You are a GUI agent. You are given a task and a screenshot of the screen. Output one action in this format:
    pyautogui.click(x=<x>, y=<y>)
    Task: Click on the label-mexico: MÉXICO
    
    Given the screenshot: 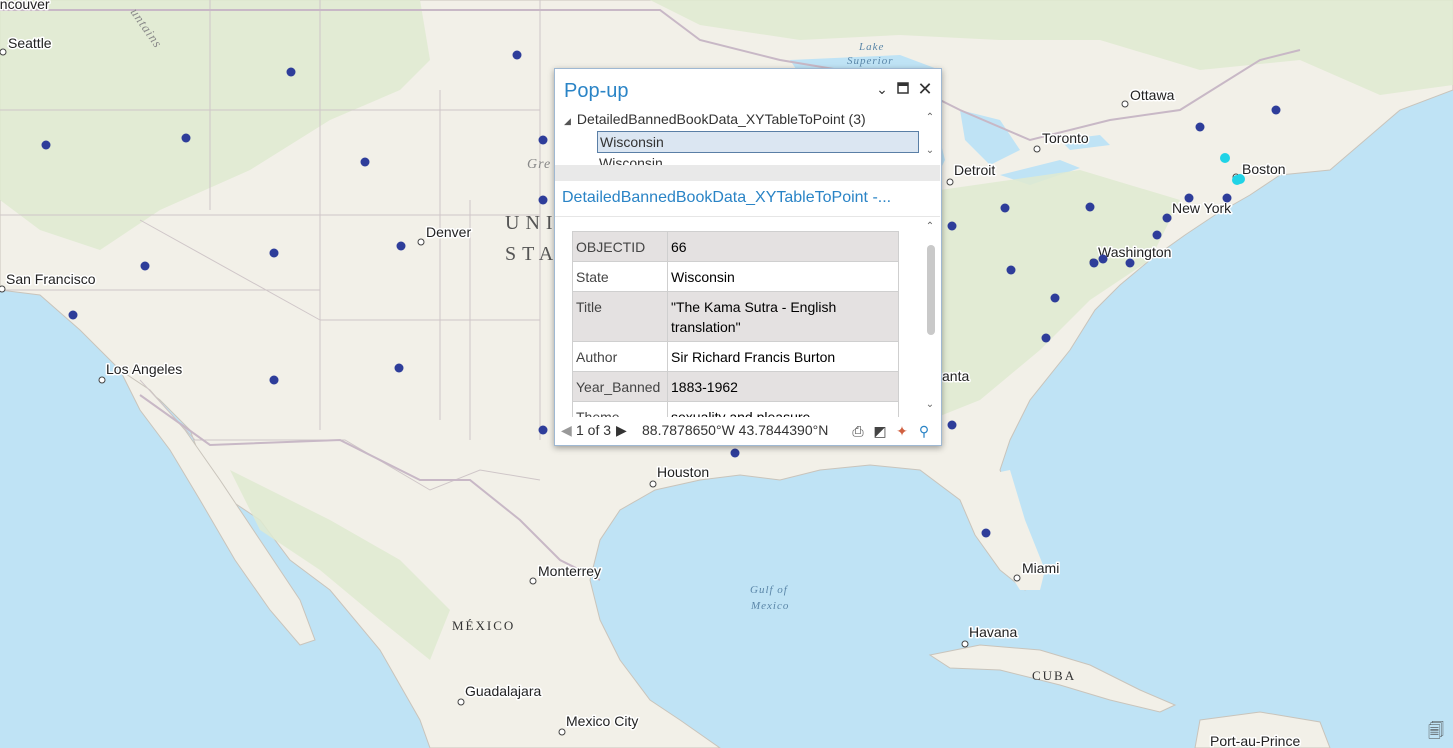 What is the action you would take?
    pyautogui.click(x=483, y=625)
    